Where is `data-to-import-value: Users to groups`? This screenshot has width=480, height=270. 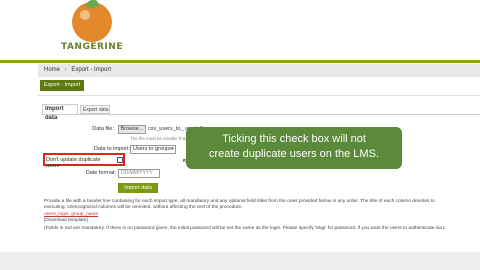
data-to-import-value: Users to groups is located at coordinates (152, 149).